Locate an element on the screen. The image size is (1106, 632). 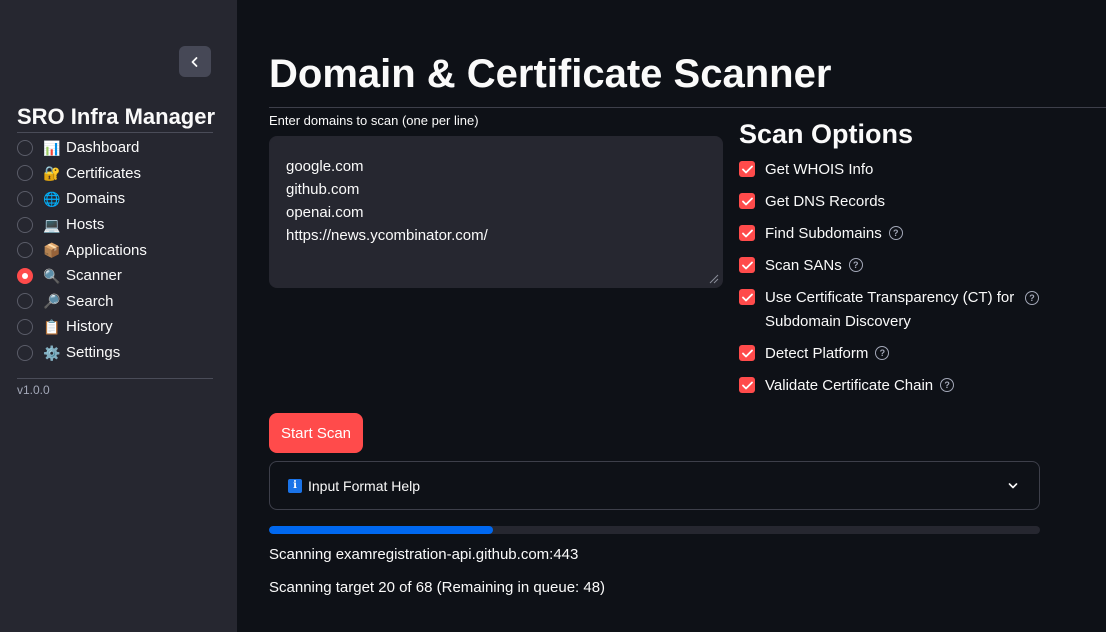
sidebar-item-label: Applications is located at coordinates (106, 250).